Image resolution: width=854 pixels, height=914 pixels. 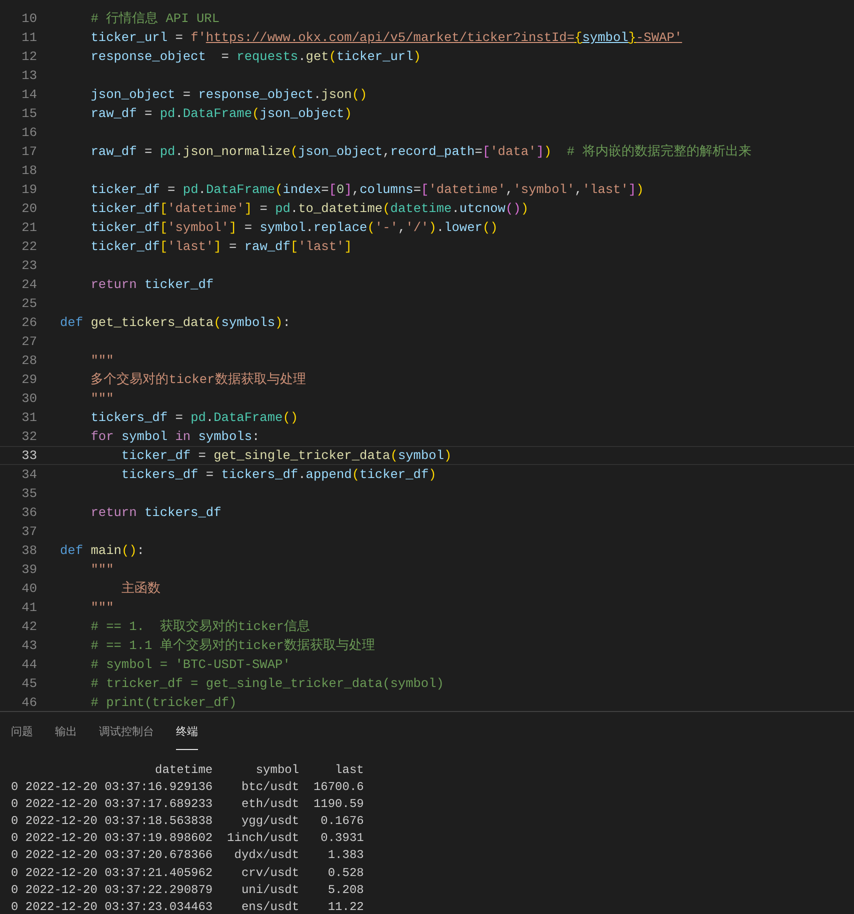 I want to click on line-number: 43, so click(x=28, y=645).